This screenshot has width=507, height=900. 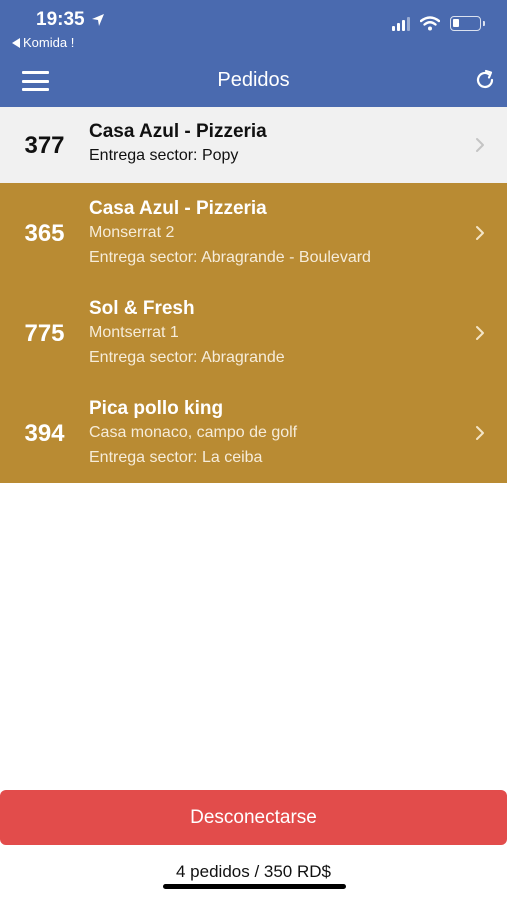 I want to click on restaurant-name: Sol & Fresh, so click(x=142, y=308).